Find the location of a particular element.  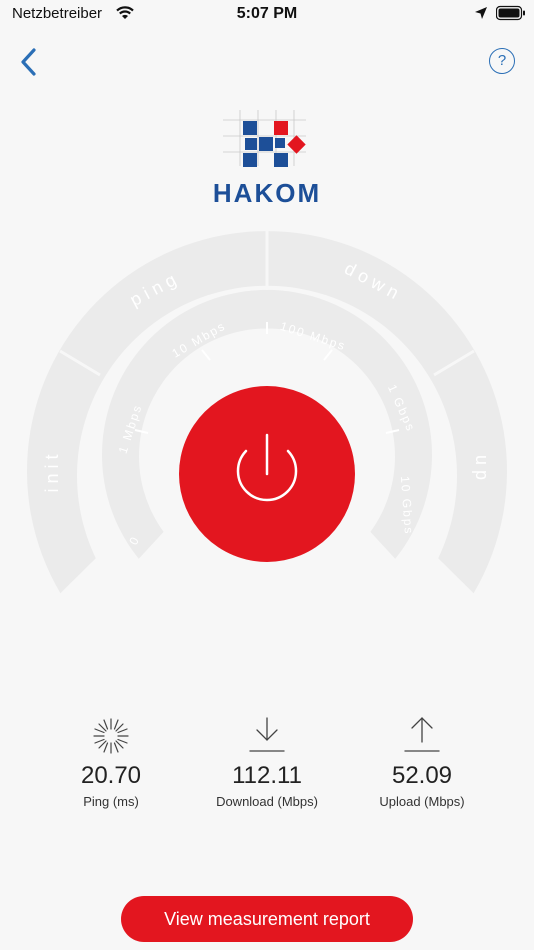

download-value: 112.11 is located at coordinates (267, 775).